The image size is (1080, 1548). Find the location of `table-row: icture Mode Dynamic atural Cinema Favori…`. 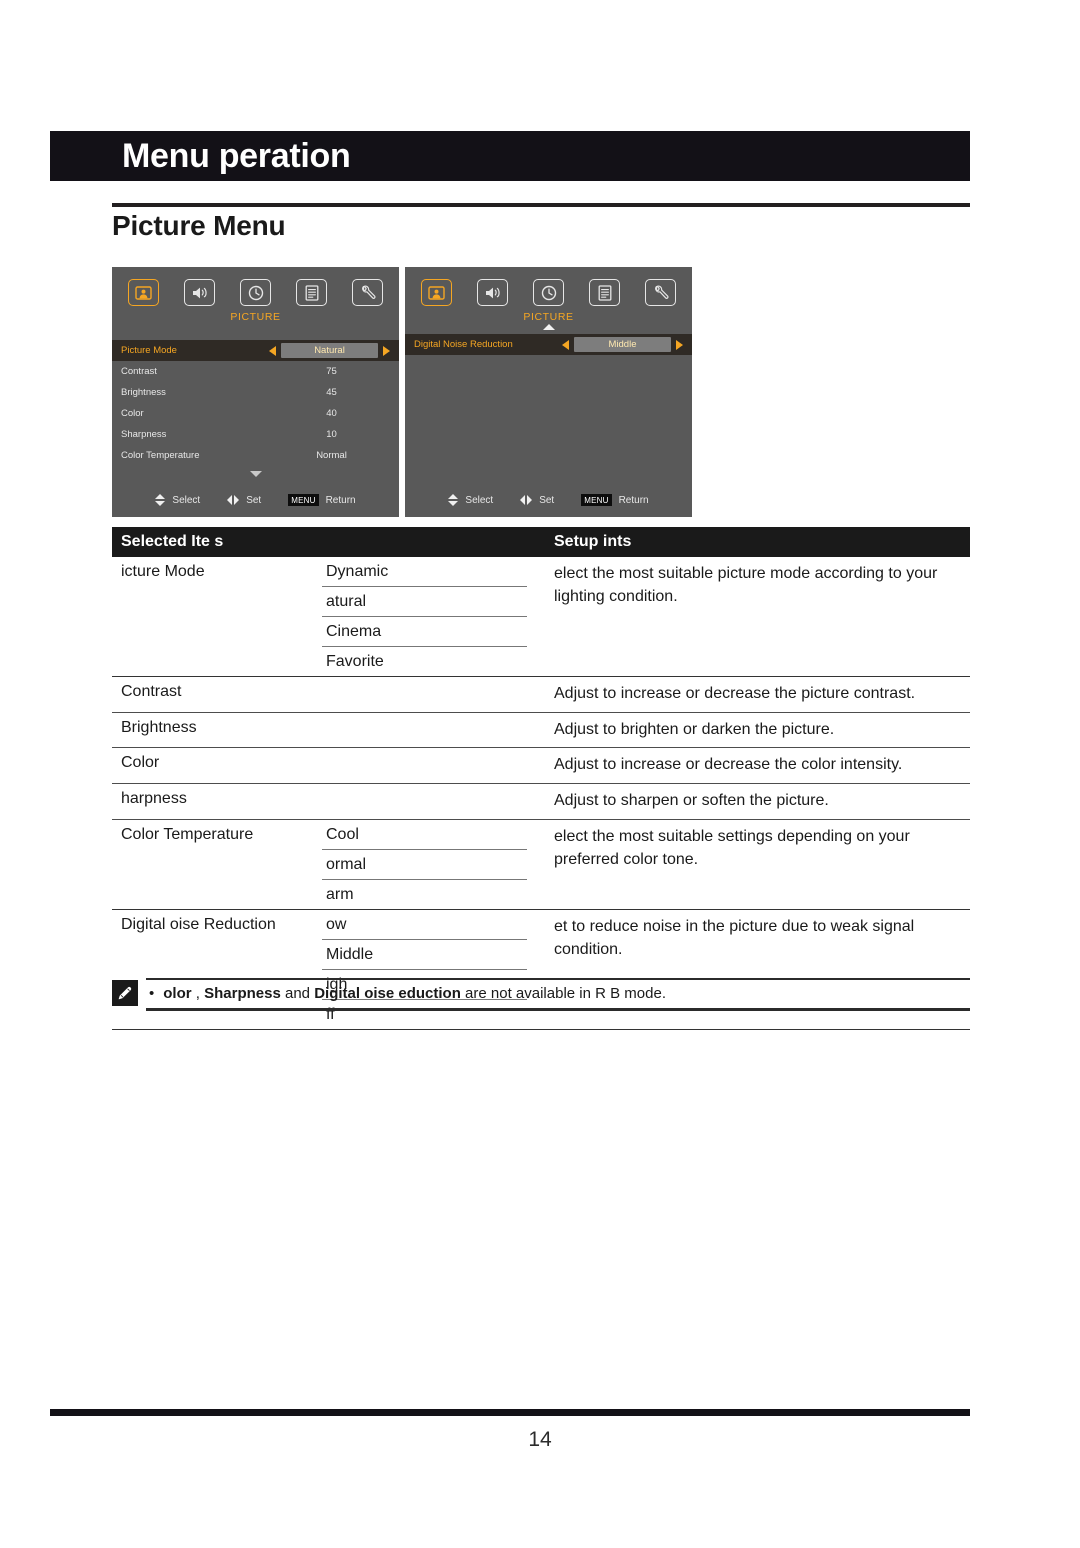

table-row: icture Mode Dynamic atural Cinema Favori… is located at coordinates (541, 617).